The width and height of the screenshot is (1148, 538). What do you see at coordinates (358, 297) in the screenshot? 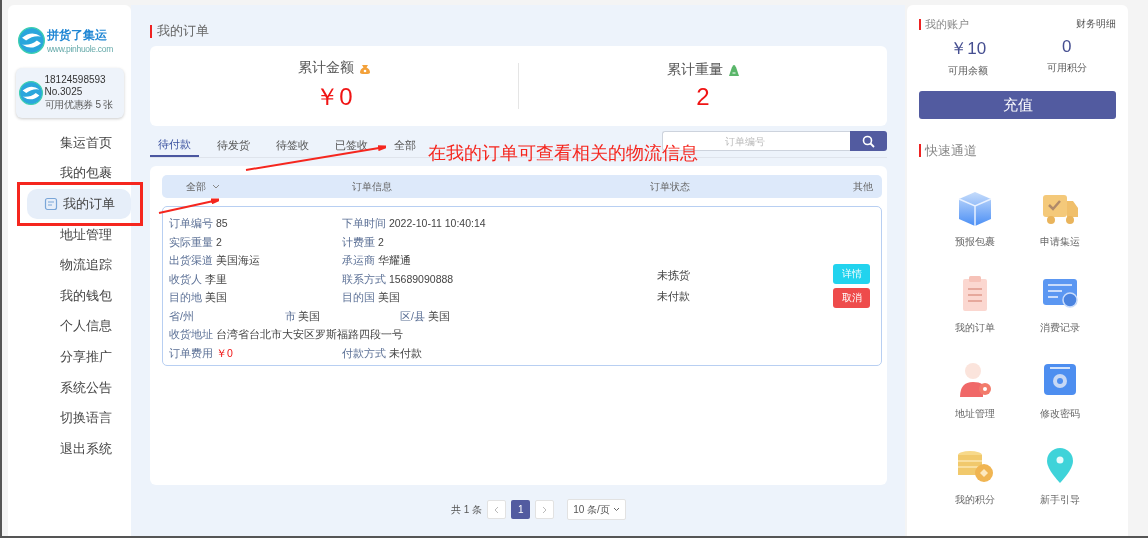
I see `field-label: 目的国` at bounding box center [358, 297].